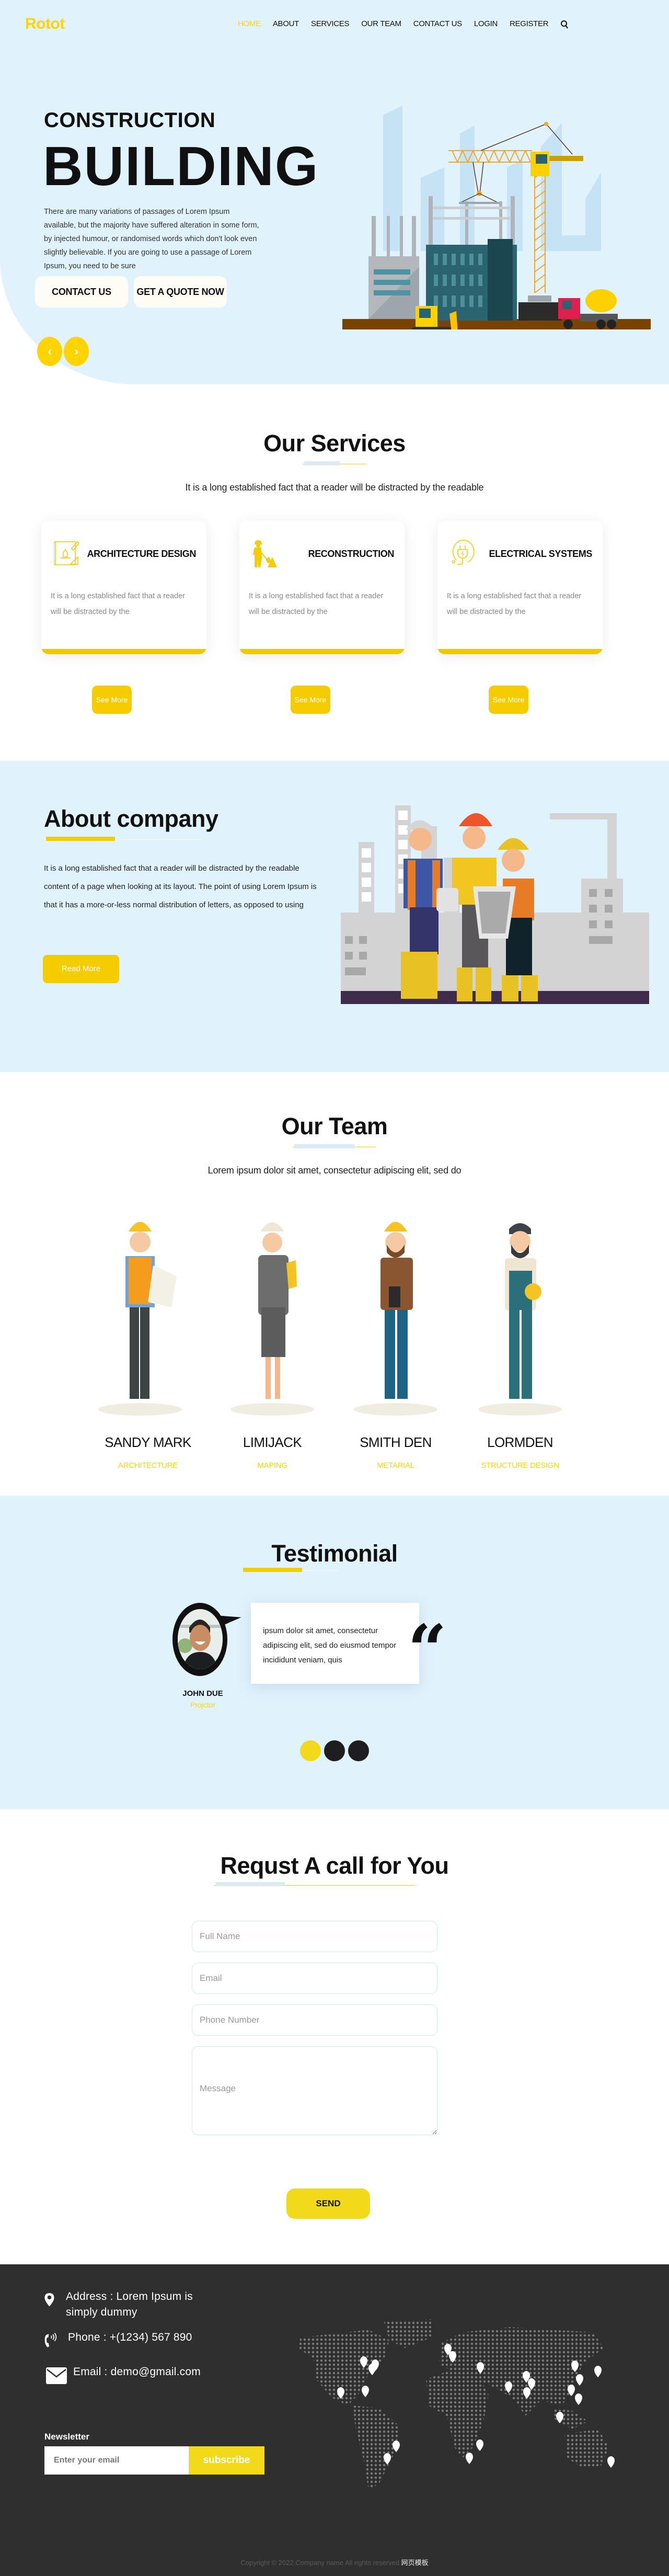  What do you see at coordinates (486, 24) in the screenshot?
I see `nav-login: LOGIN` at bounding box center [486, 24].